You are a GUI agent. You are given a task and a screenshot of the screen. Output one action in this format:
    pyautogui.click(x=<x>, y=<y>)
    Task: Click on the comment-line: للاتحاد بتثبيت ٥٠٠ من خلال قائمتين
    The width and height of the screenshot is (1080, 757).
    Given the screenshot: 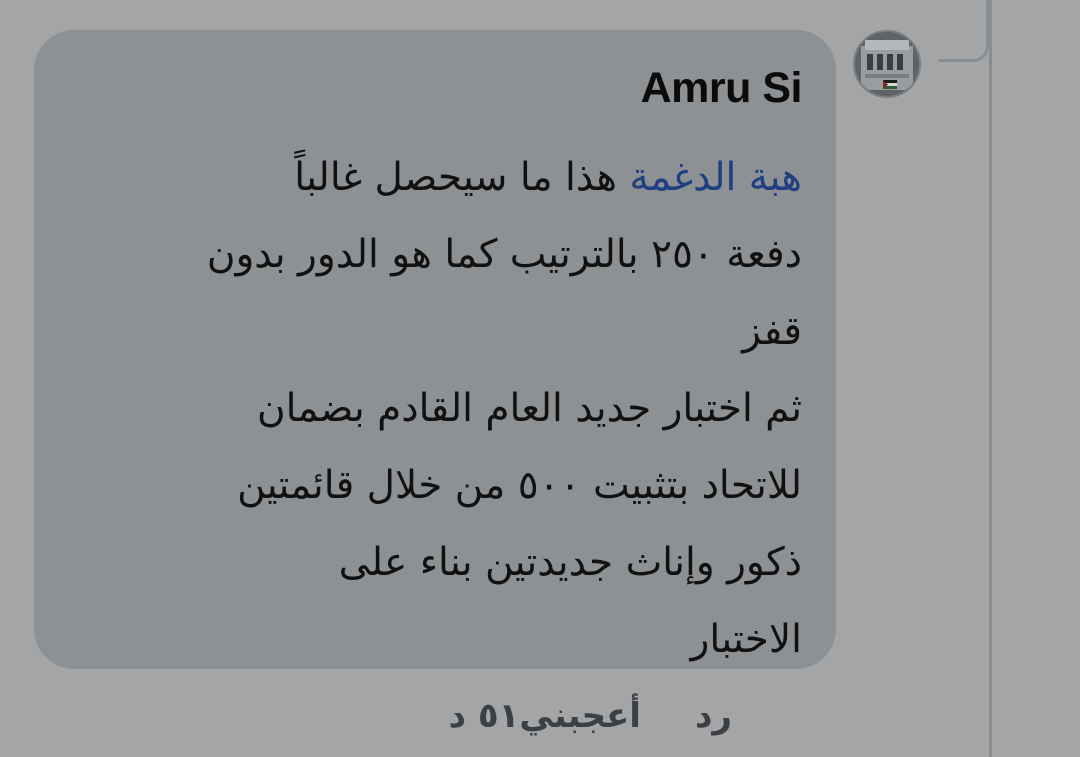 What is the action you would take?
    pyautogui.click(x=519, y=485)
    